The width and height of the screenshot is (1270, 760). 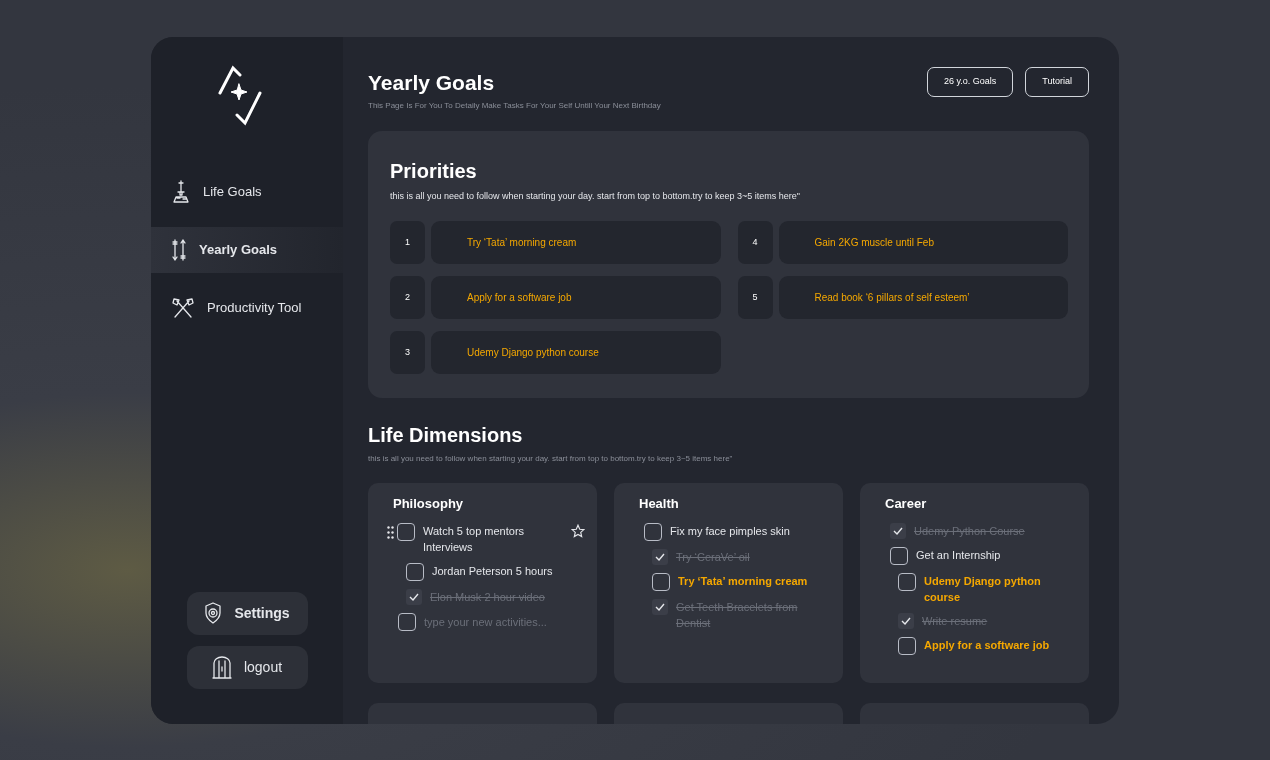 I want to click on priority-number: 1, so click(x=407, y=242).